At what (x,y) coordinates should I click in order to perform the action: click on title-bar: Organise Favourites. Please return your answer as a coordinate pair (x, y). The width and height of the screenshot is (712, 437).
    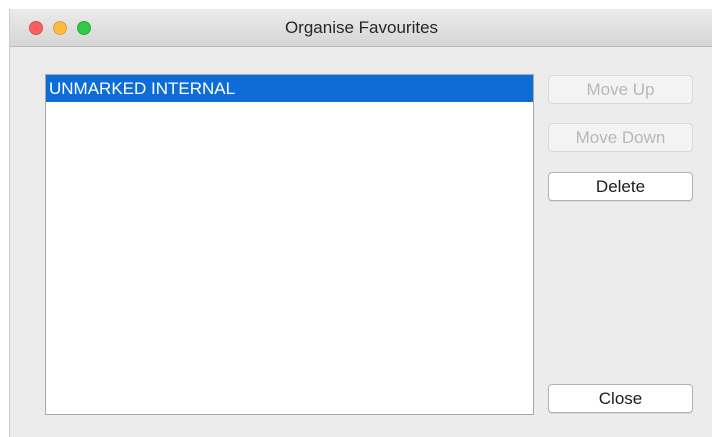
    Looking at the image, I should click on (361, 28).